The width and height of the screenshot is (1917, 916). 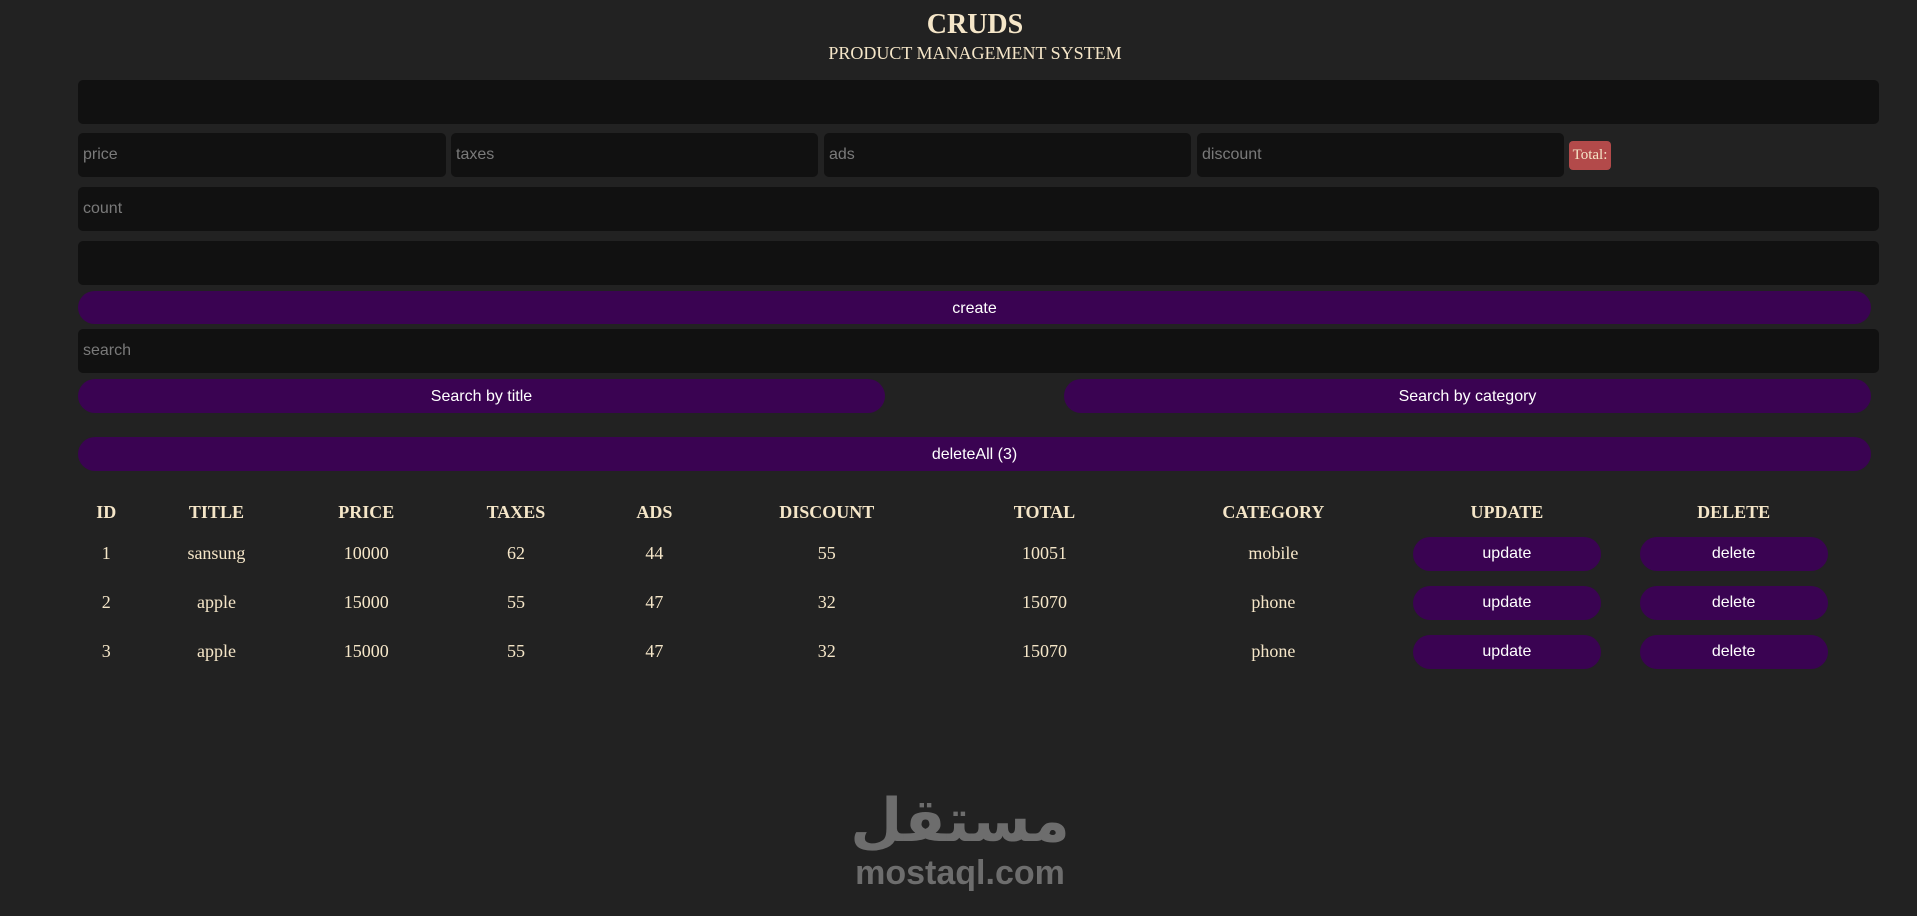 I want to click on header-total: TOTAL, so click(x=1044, y=511).